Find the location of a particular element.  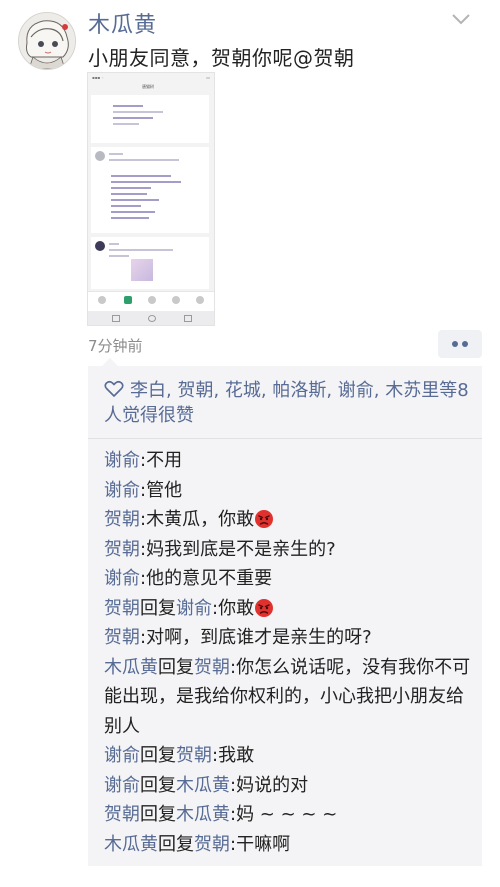

chevron-down-icon is located at coordinates (461, 19).